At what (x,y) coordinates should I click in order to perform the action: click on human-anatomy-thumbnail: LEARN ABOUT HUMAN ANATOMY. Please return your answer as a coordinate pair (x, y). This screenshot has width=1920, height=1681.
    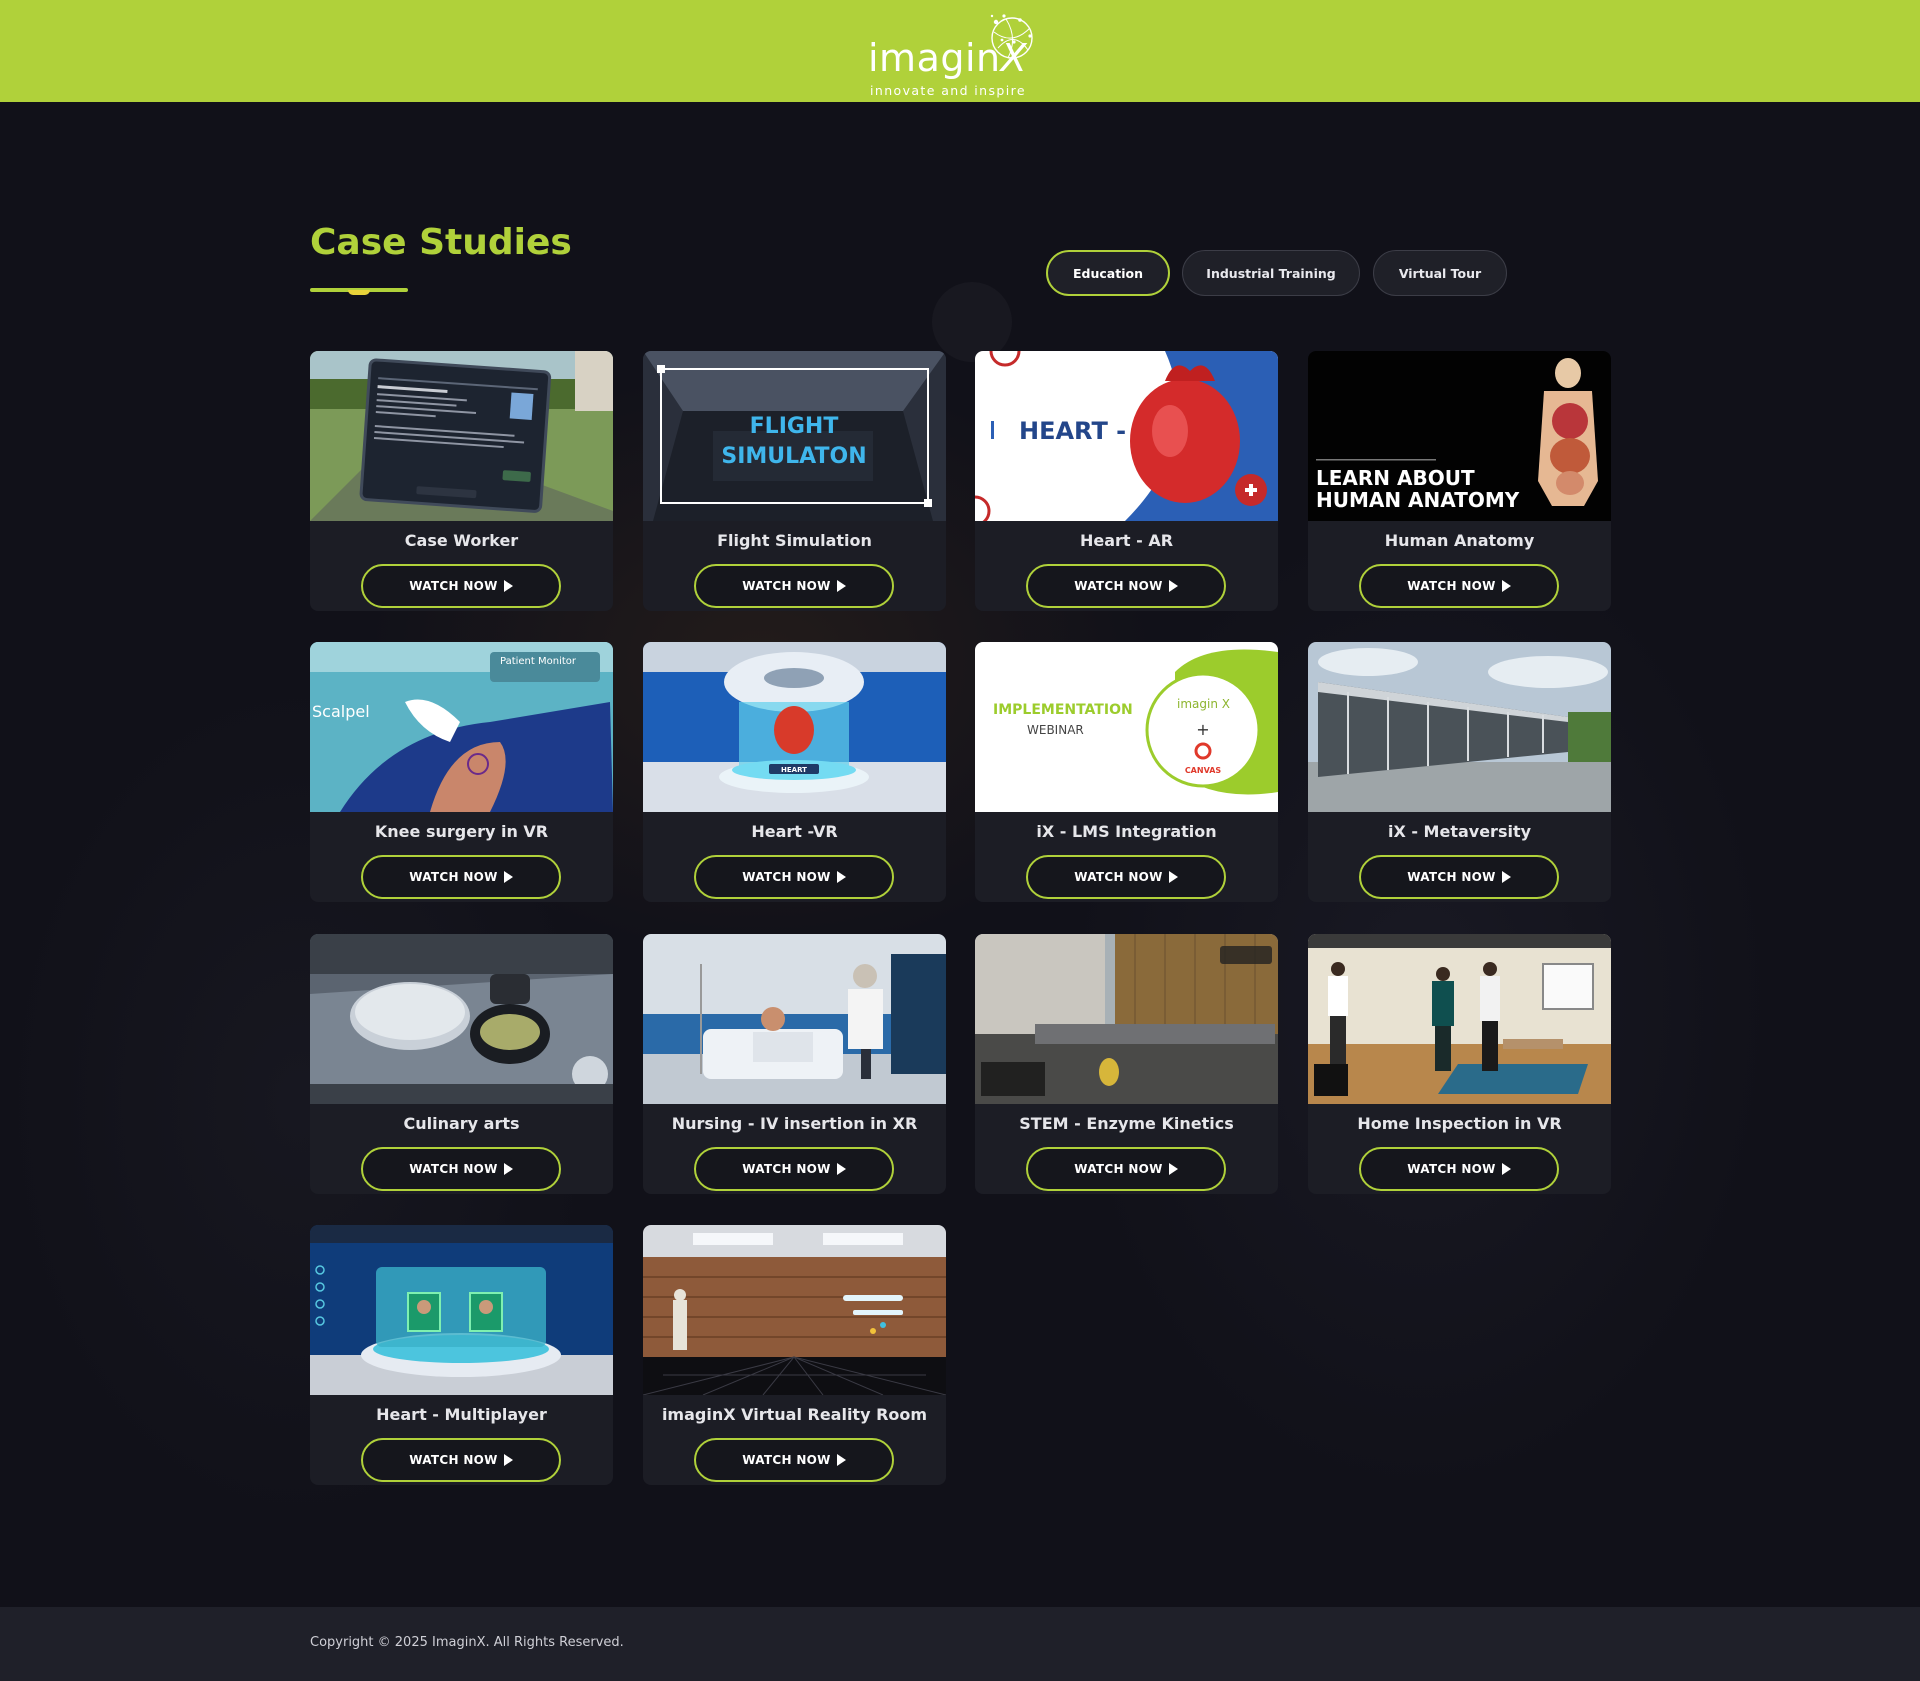
    Looking at the image, I should click on (1459, 436).